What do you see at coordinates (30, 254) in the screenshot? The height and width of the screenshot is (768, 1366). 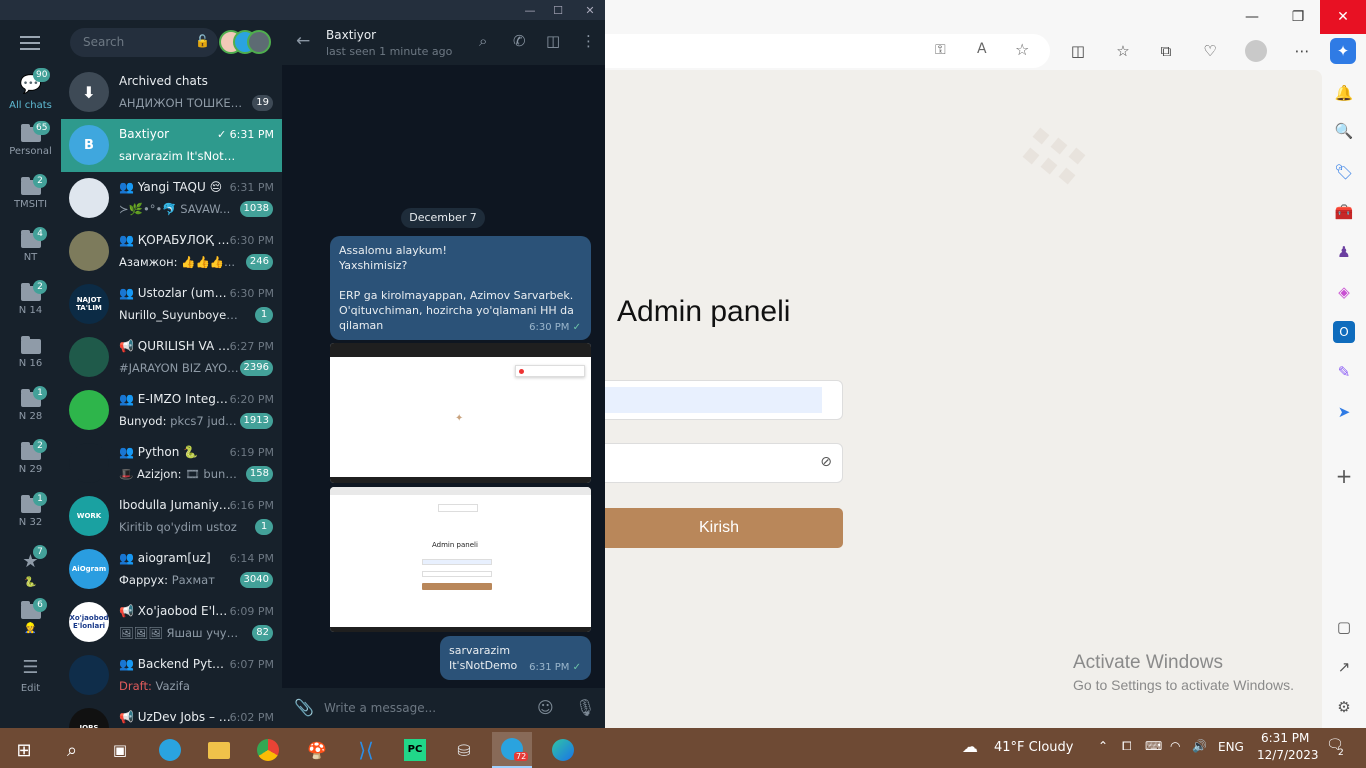 I see `folder-tab: 4 NT` at bounding box center [30, 254].